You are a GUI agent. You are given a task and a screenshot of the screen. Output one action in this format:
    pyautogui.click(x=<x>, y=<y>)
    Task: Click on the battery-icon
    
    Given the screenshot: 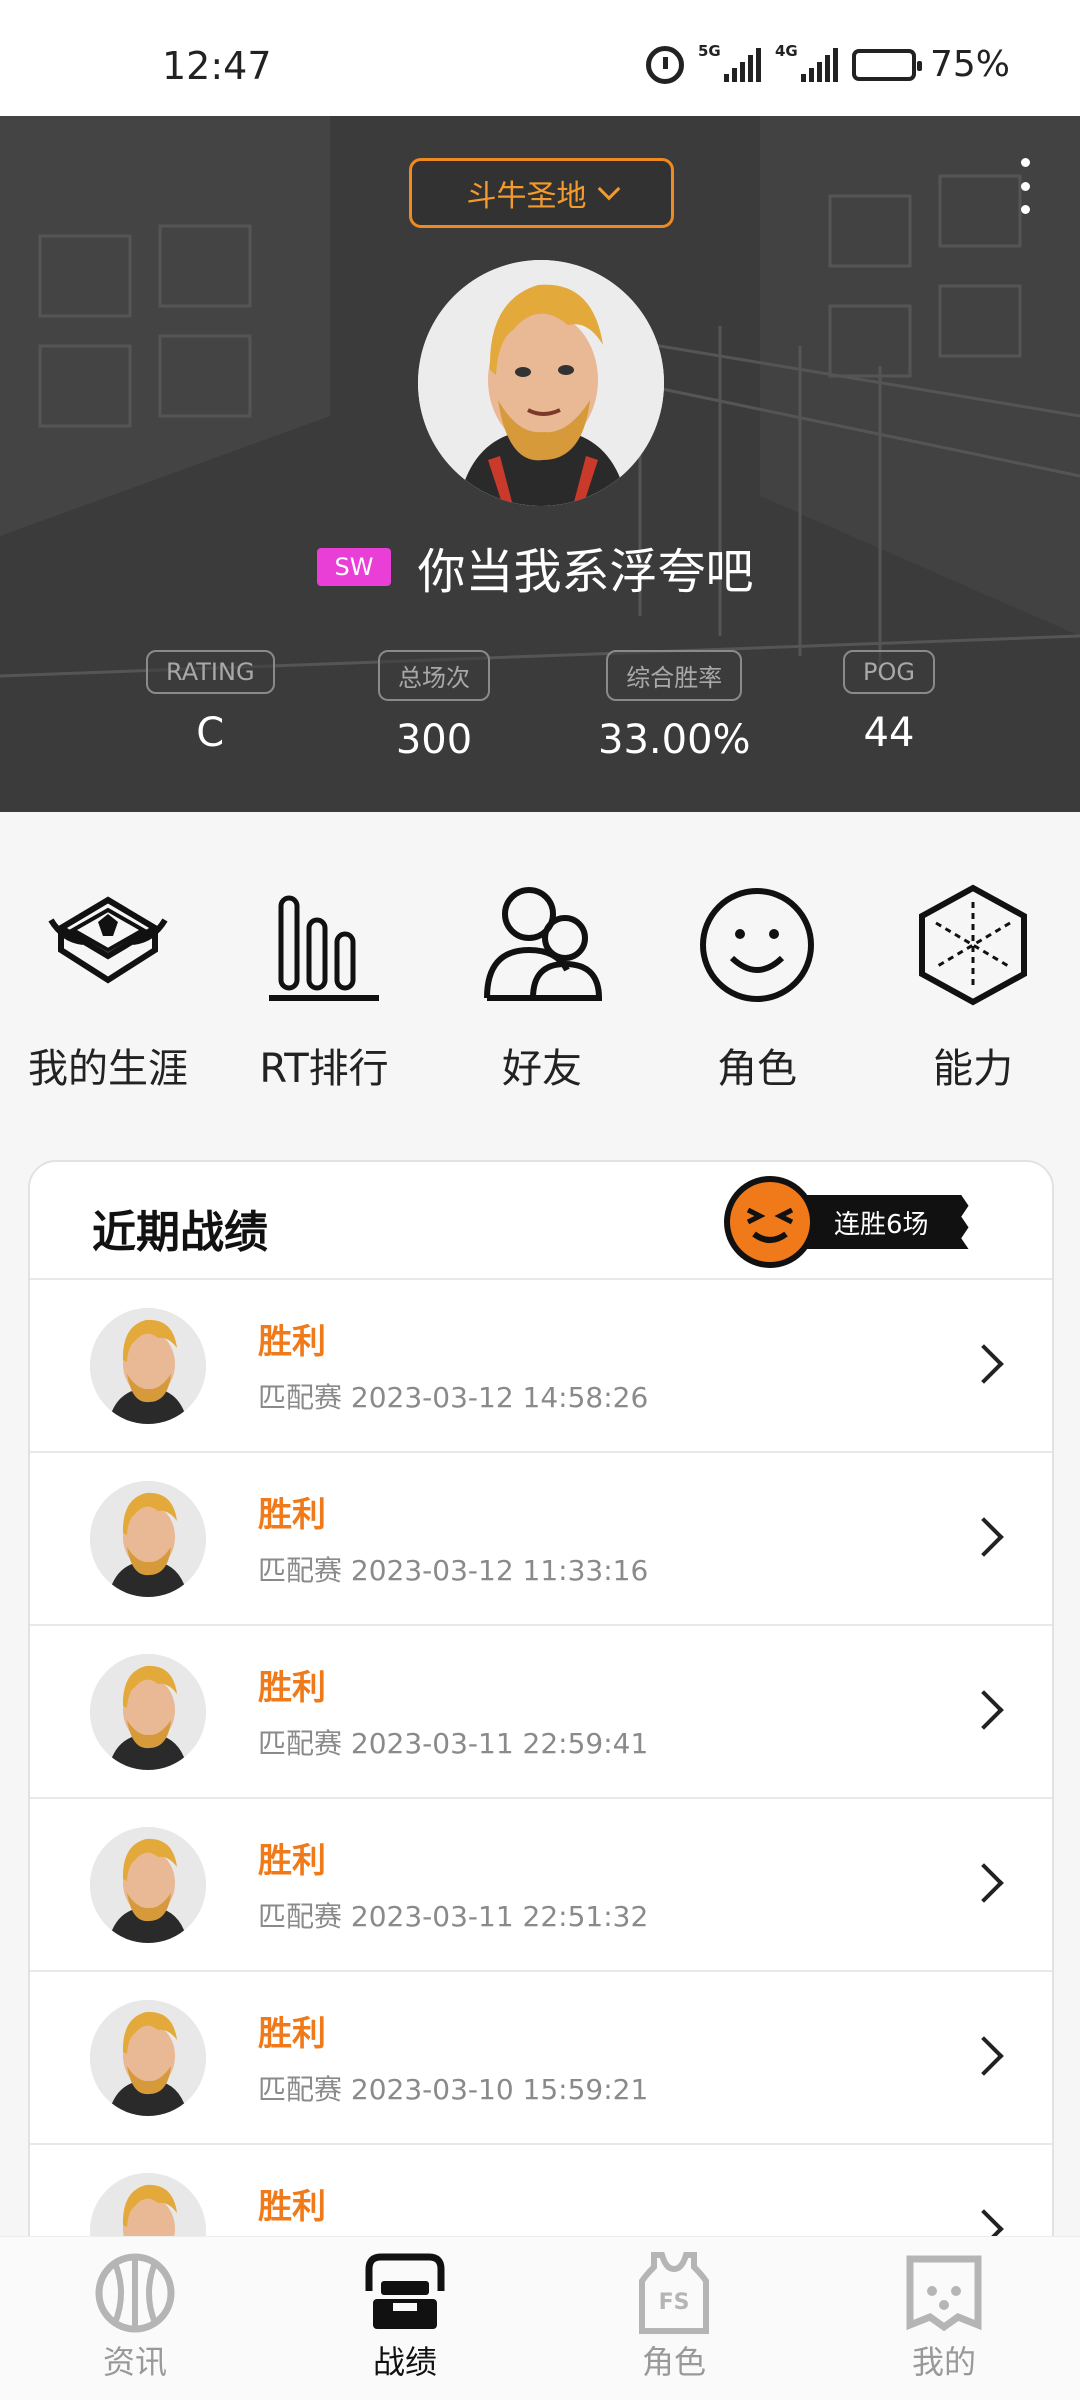 What is the action you would take?
    pyautogui.click(x=886, y=64)
    